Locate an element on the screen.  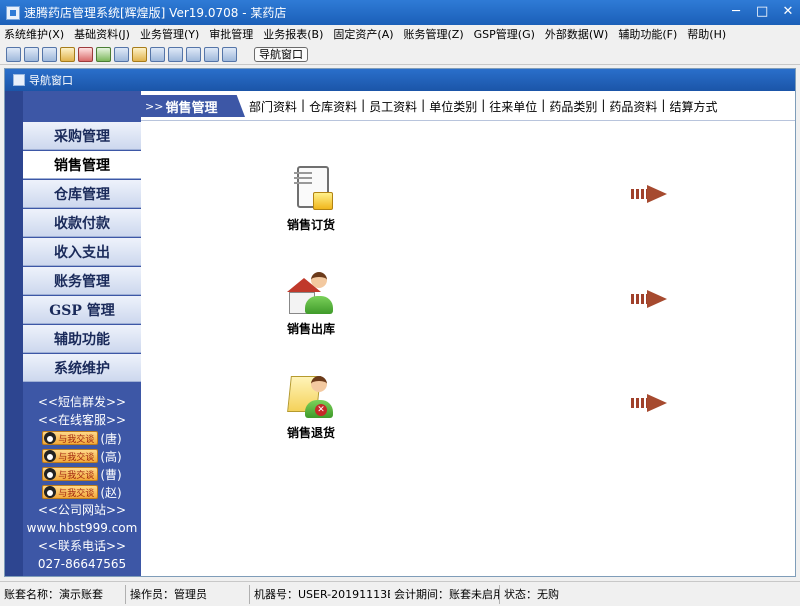
qq-contact: 与我交谈 (高) is located at coordinates (82, 456).